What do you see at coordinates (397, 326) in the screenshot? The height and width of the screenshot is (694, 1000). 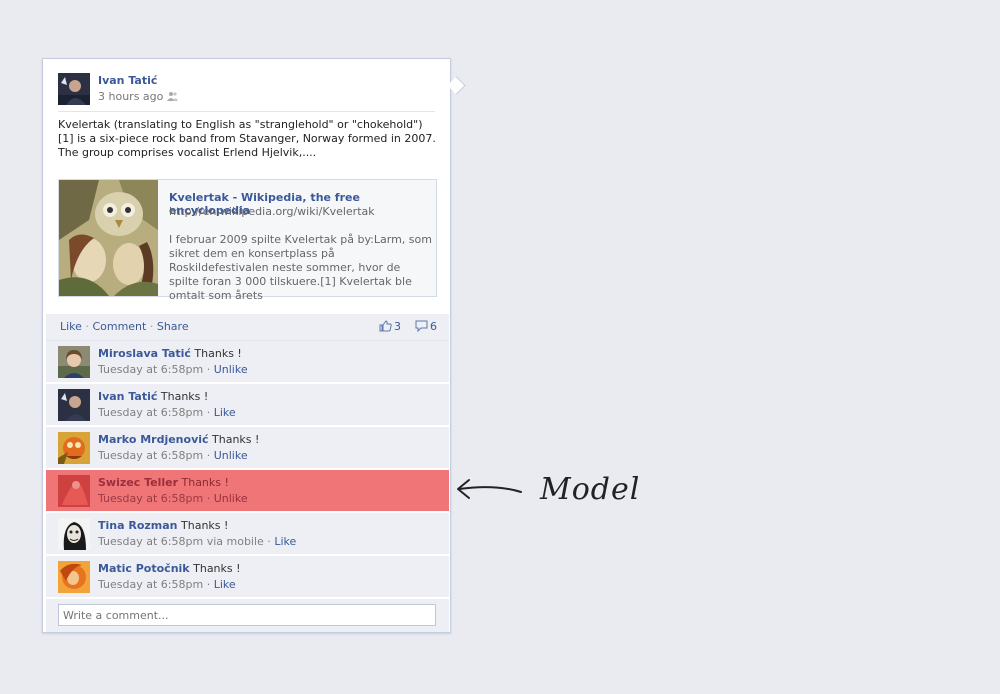 I see `likes-count: 3` at bounding box center [397, 326].